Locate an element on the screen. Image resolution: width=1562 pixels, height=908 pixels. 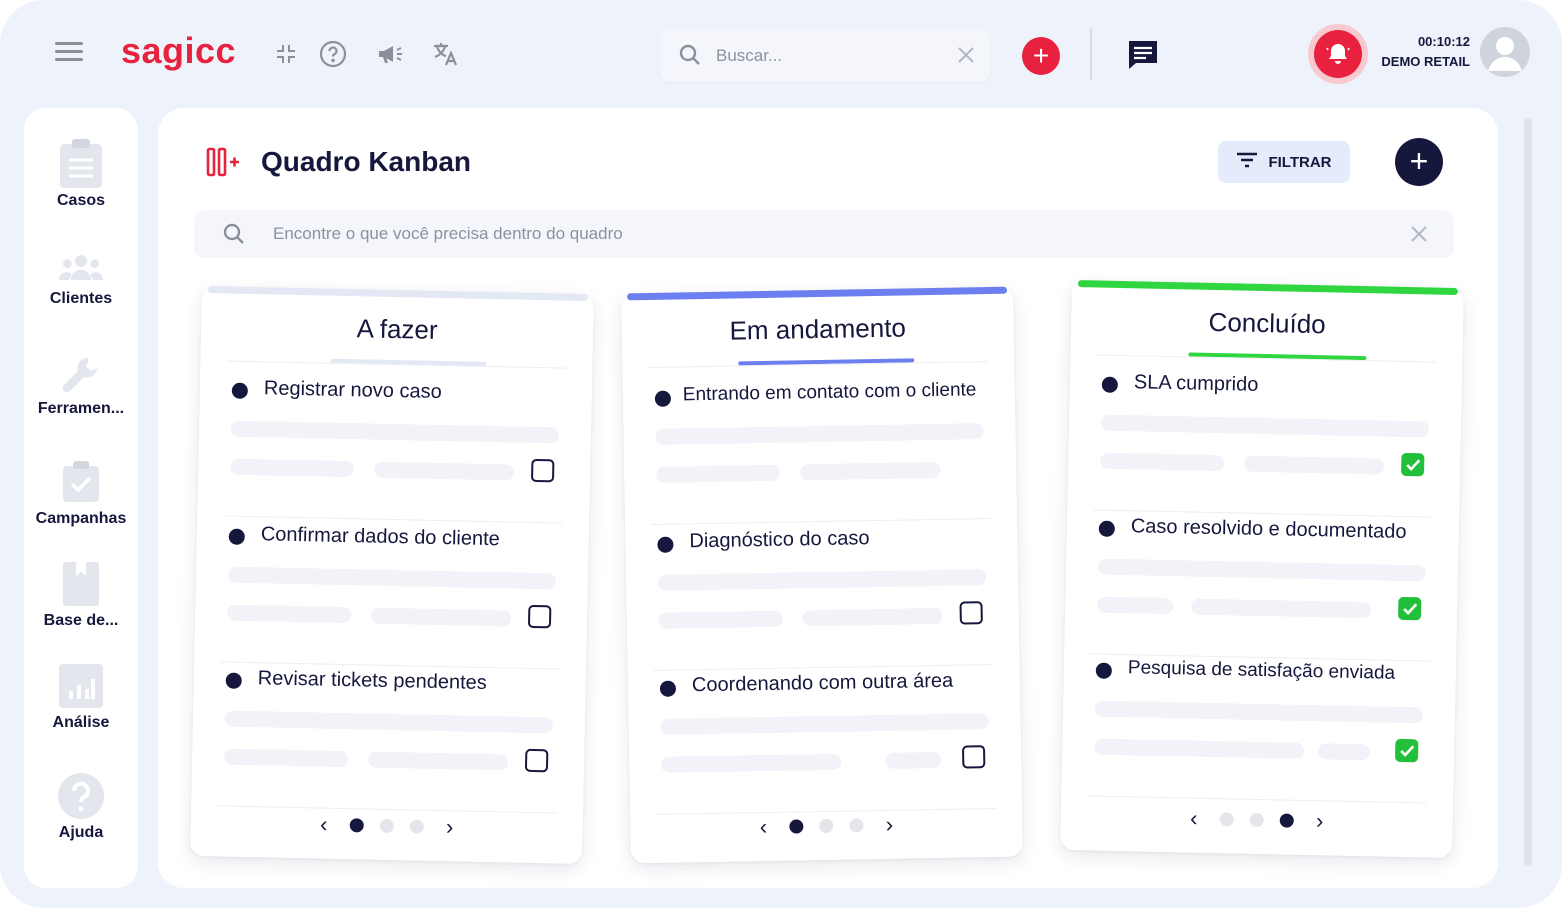
chat-icon is located at coordinates (1143, 57).